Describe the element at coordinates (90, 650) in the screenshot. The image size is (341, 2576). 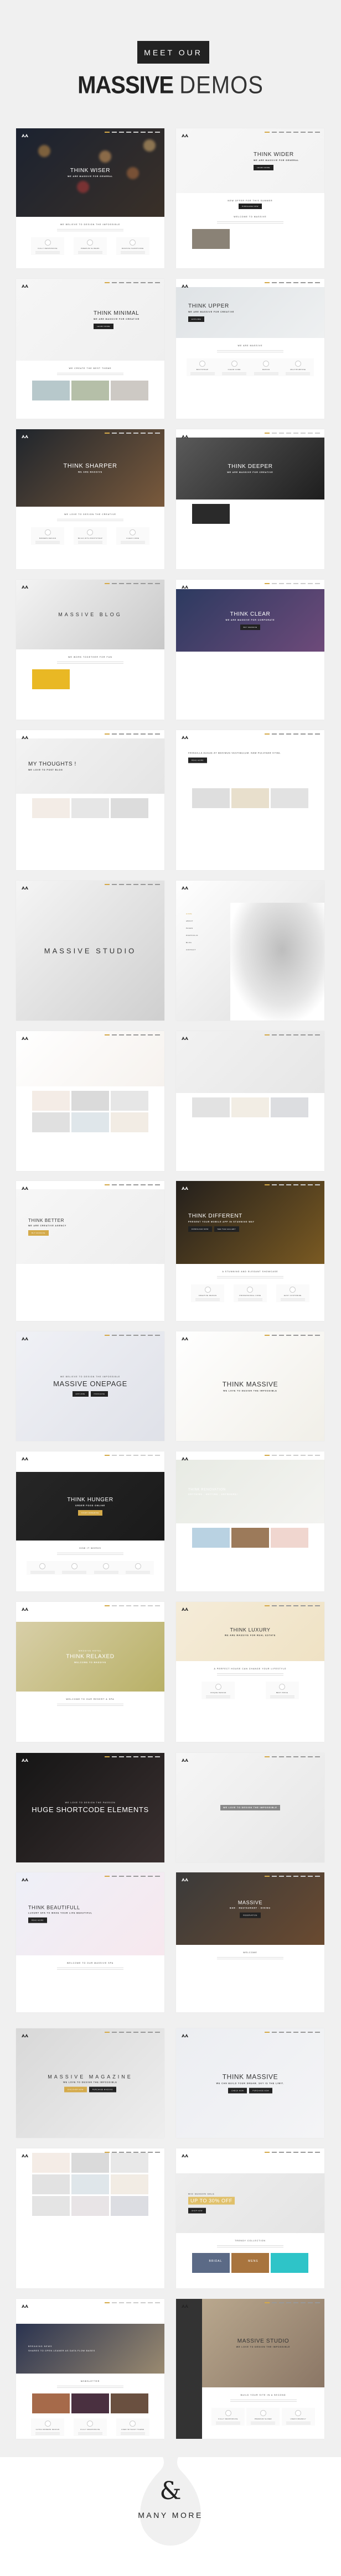
I see `demo-card: MASSIVE BLOG WE WORK TOGETHER FOR FUN` at that location.